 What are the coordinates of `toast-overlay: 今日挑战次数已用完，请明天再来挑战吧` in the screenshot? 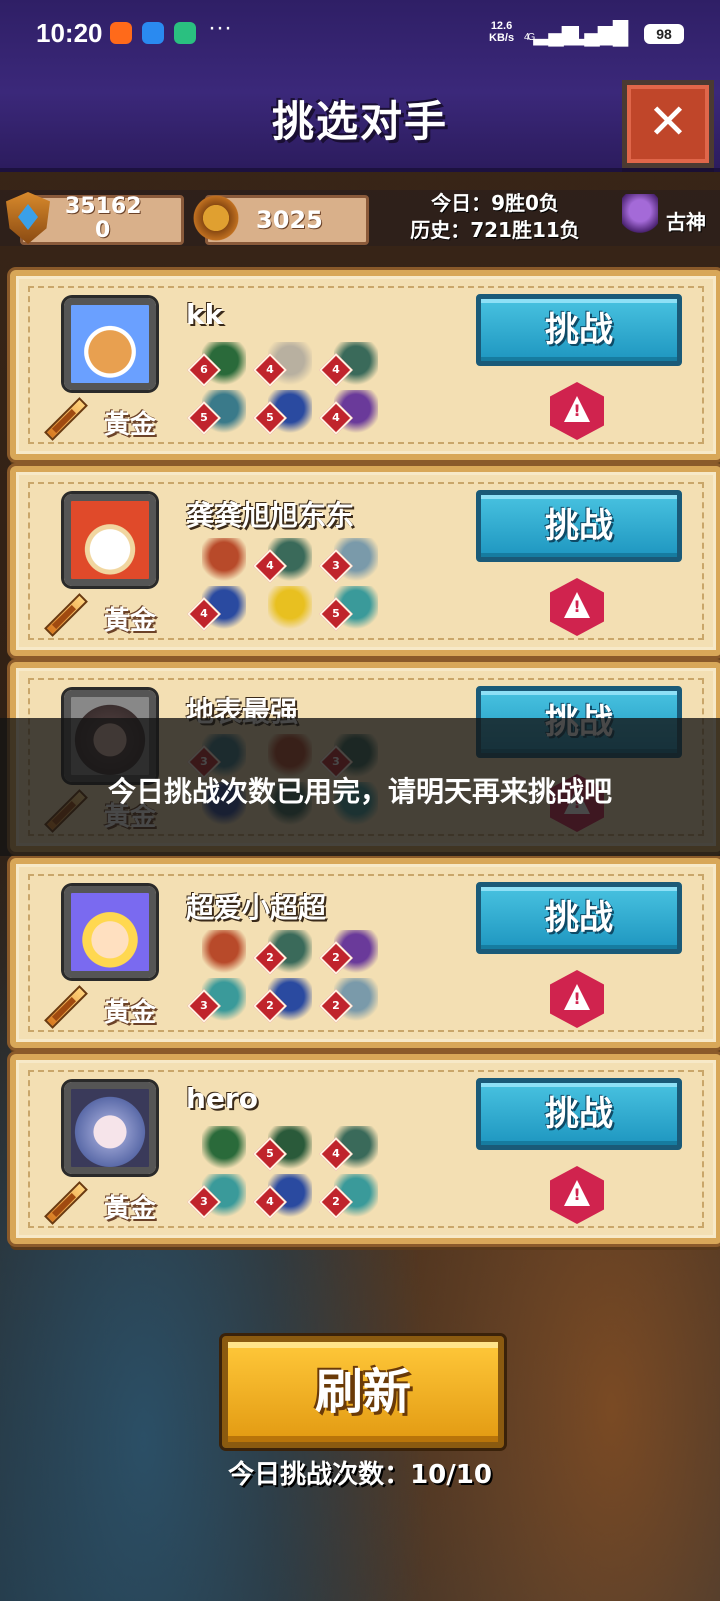 It's located at (360, 787).